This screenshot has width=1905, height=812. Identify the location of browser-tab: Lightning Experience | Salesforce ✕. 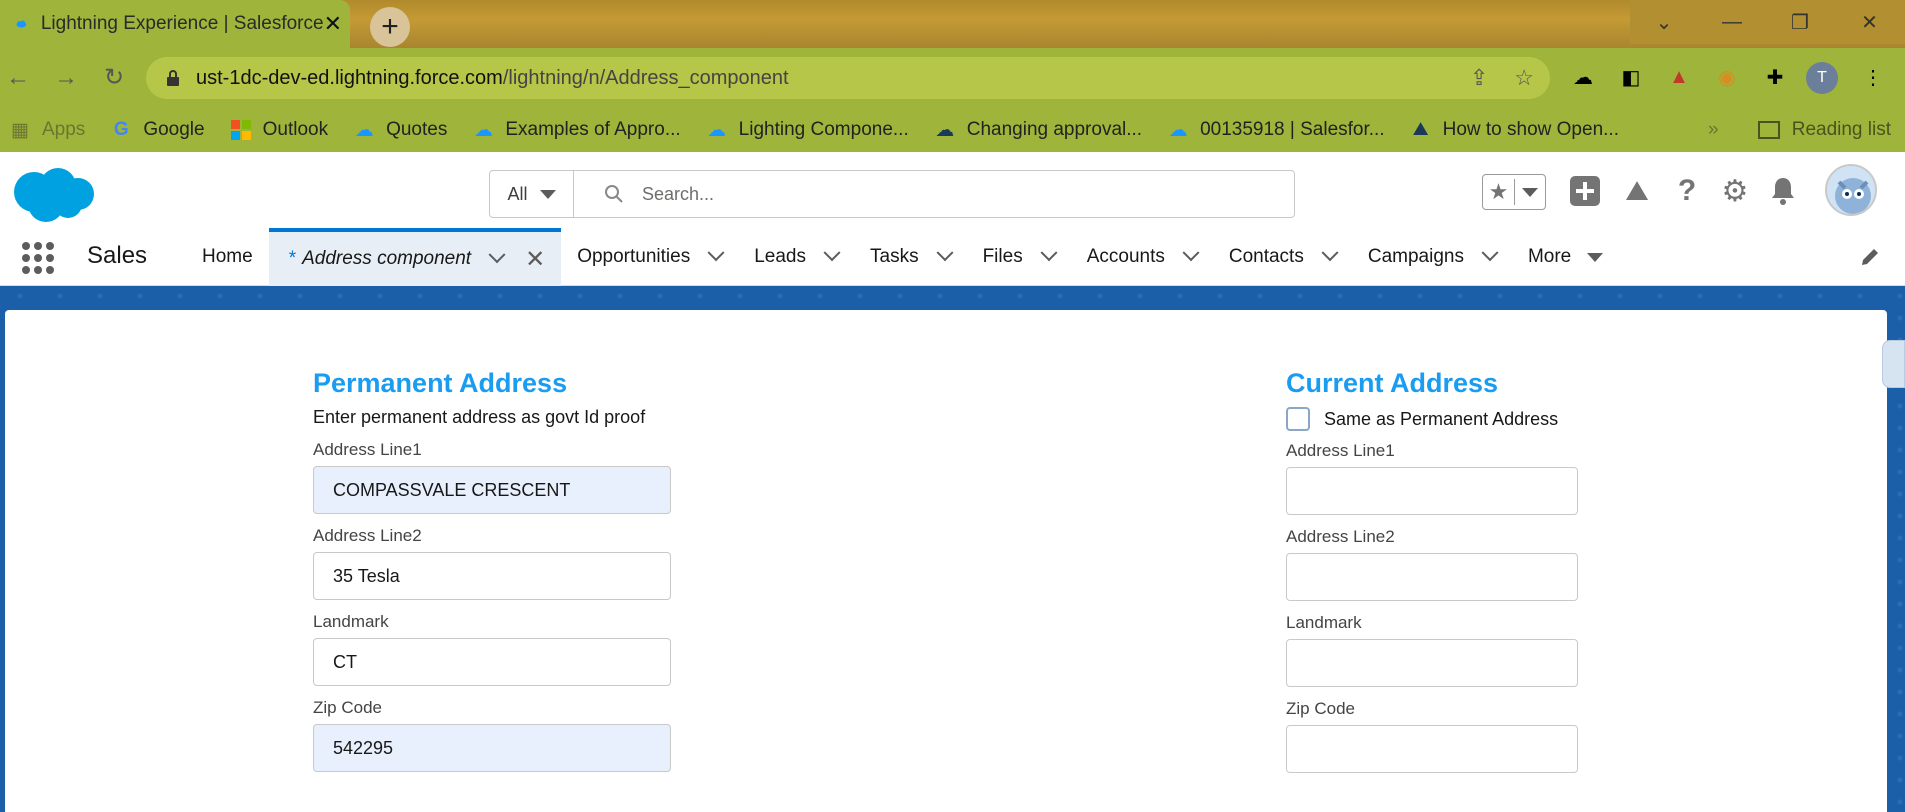
(175, 24).